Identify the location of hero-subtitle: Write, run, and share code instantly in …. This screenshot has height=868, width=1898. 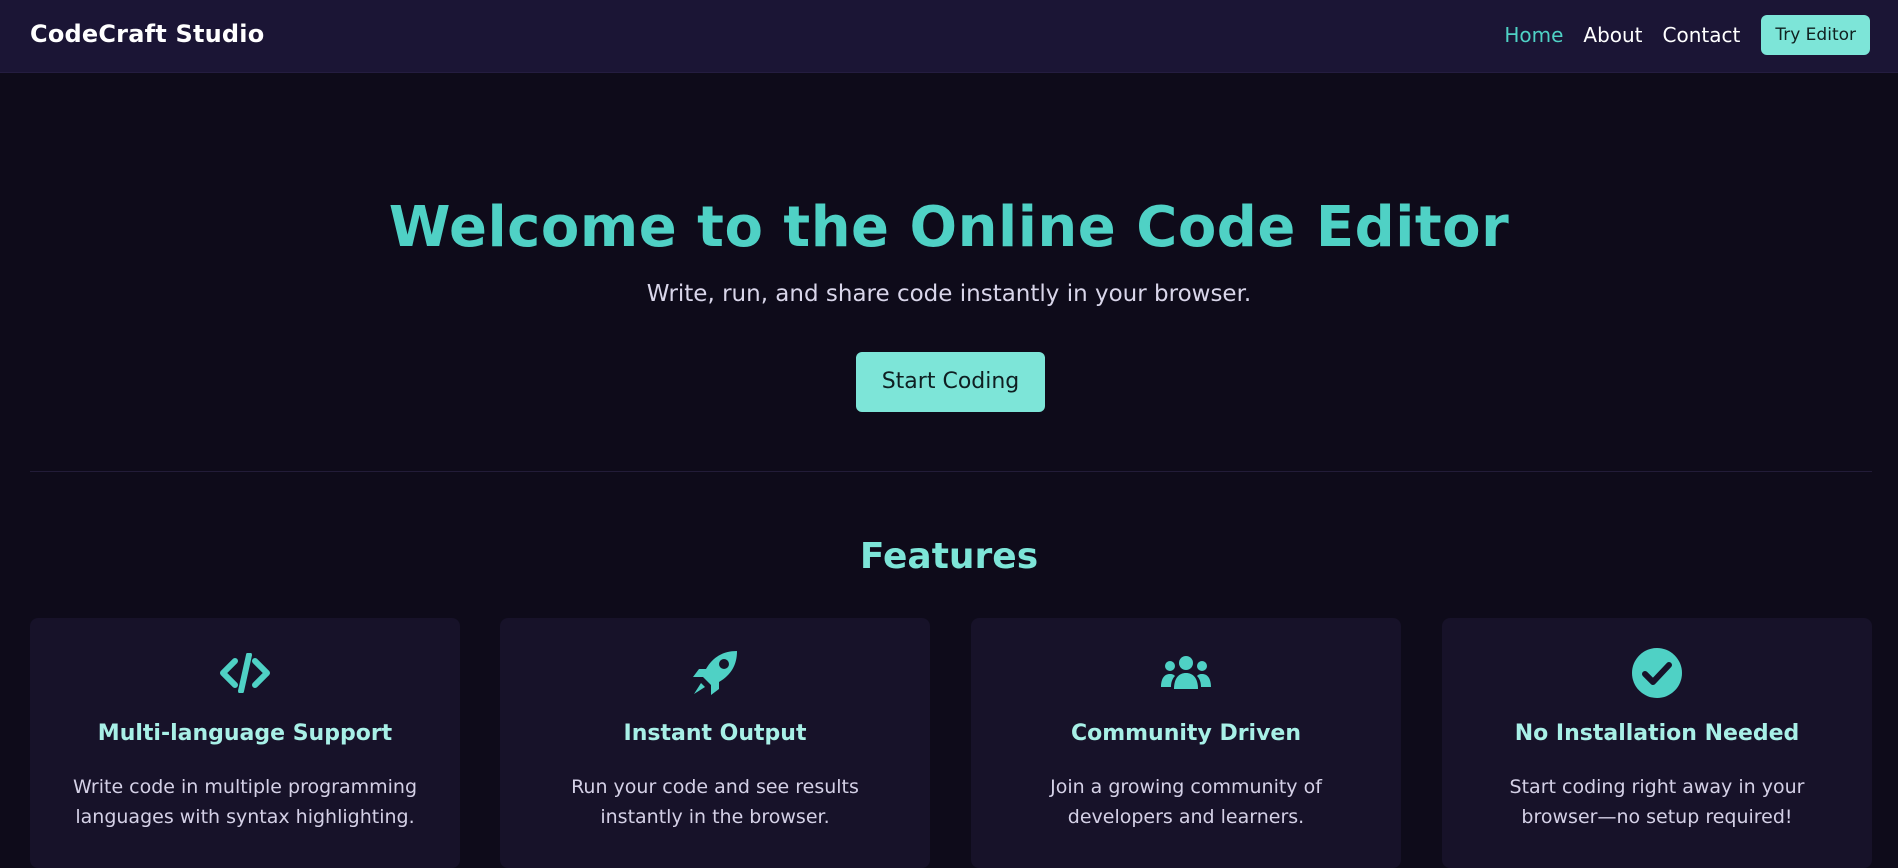
(949, 294).